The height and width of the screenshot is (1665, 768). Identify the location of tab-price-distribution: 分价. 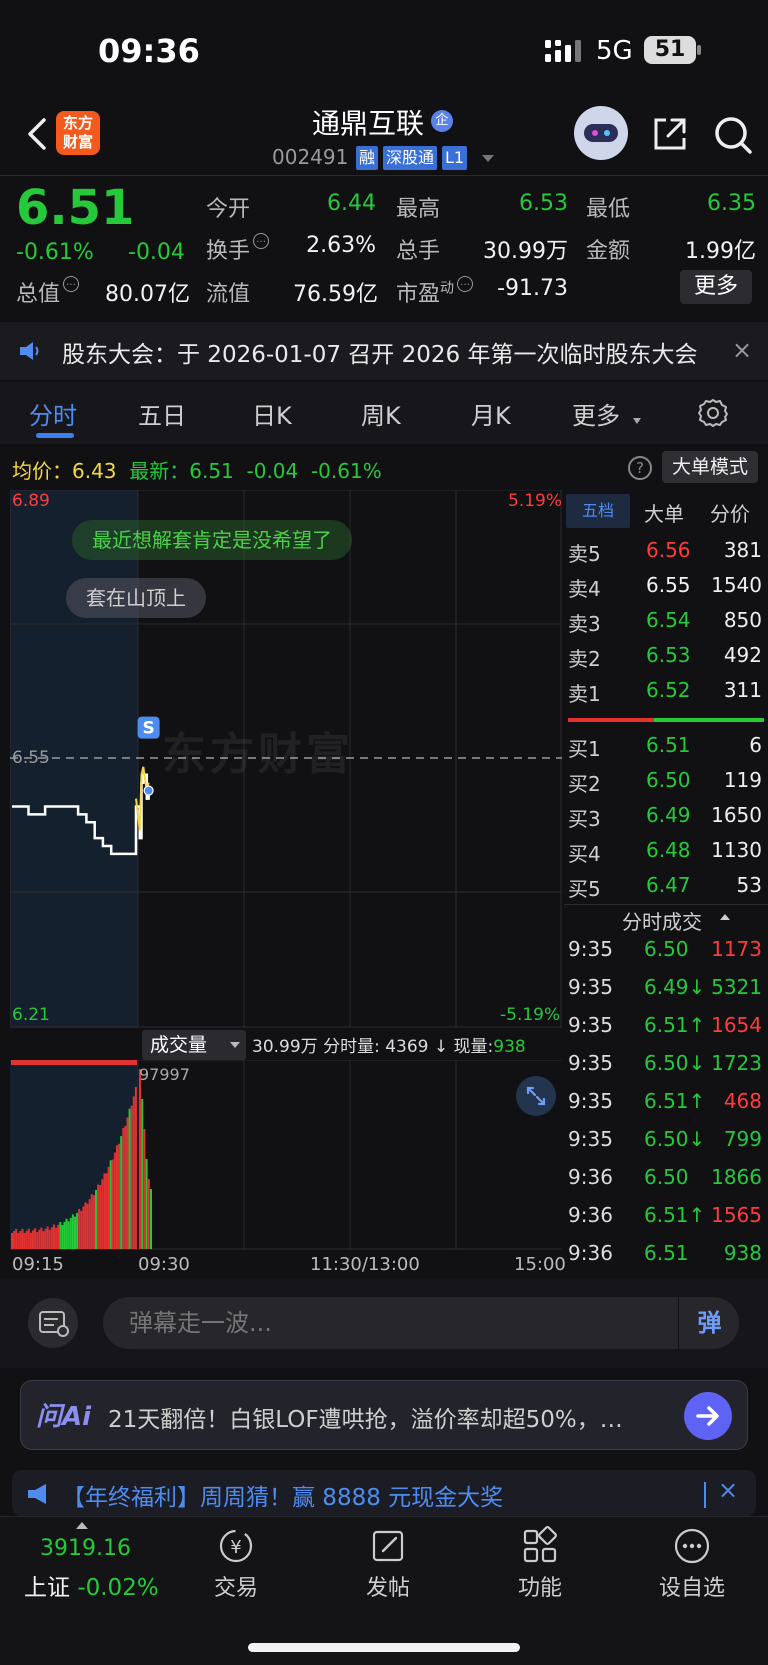
(730, 512).